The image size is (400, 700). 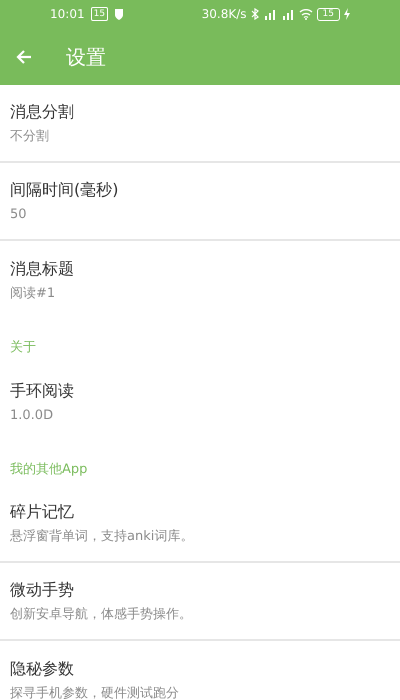 What do you see at coordinates (101, 615) in the screenshot?
I see `item-subtitle: 创新安卓导航，体感手势操作。` at bounding box center [101, 615].